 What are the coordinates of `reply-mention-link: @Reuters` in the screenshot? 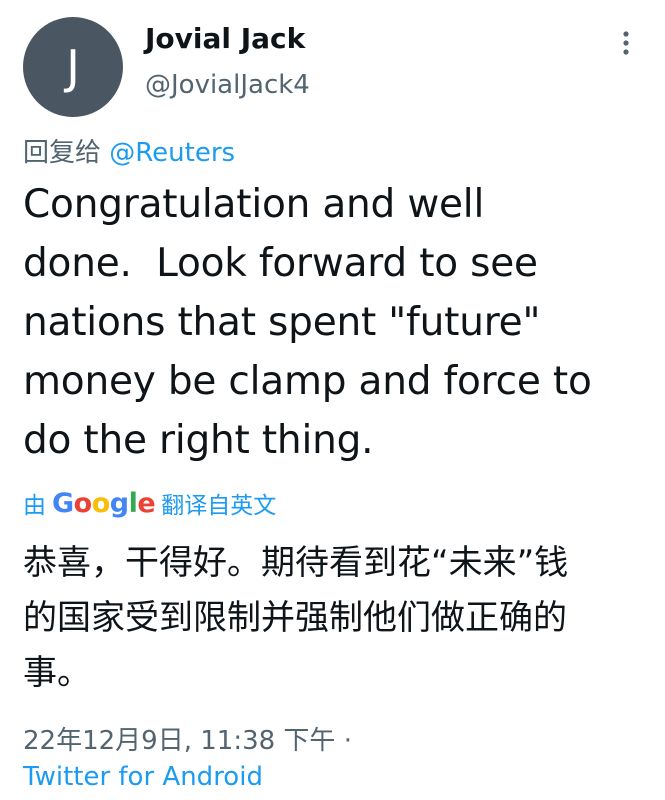 It's located at (172, 153).